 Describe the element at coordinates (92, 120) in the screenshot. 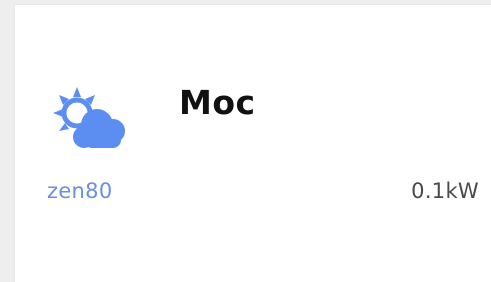

I see `partly-cloudy-icon` at that location.